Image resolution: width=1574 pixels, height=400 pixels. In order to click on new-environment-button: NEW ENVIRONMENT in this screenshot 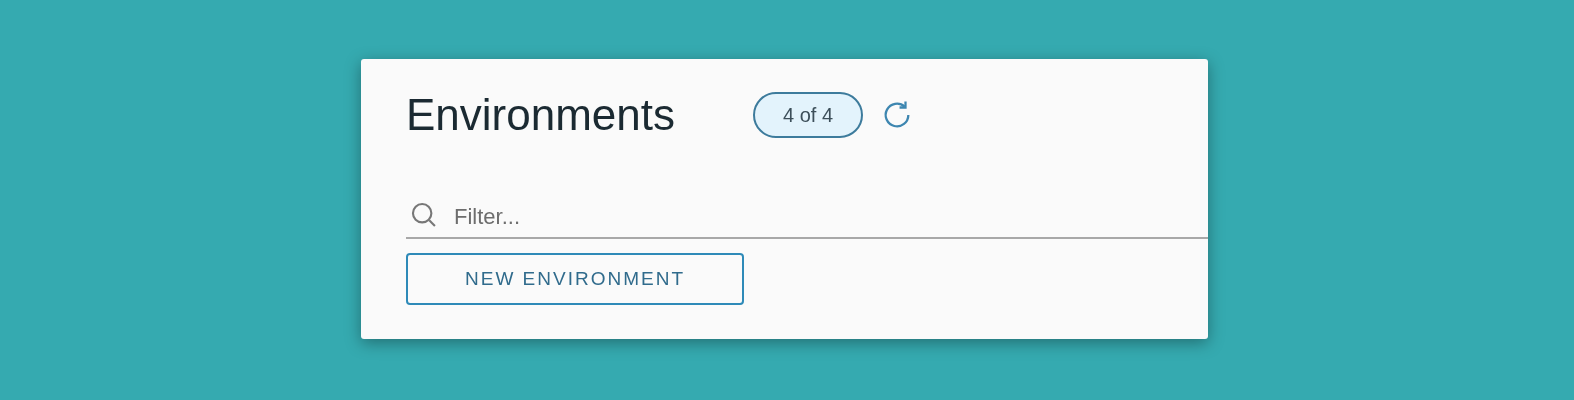, I will do `click(575, 279)`.